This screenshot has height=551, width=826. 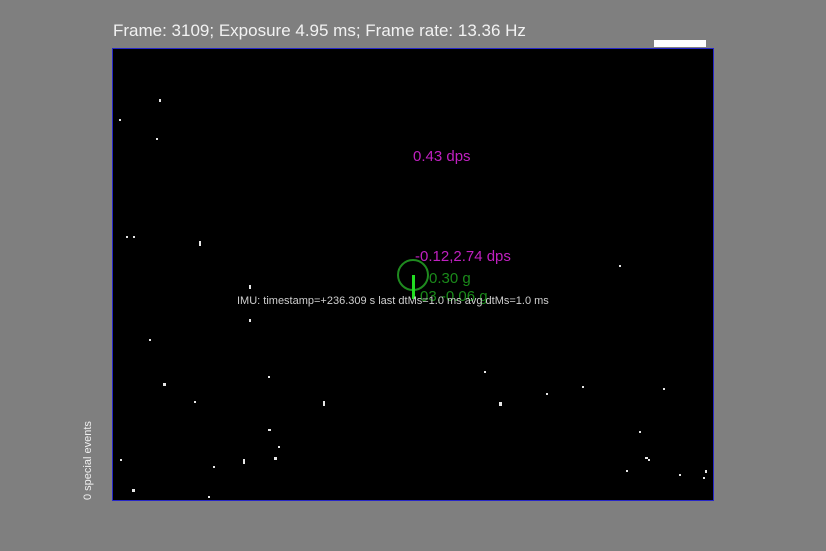 What do you see at coordinates (450, 278) in the screenshot?
I see `accel-z-readout: 0.30 g` at bounding box center [450, 278].